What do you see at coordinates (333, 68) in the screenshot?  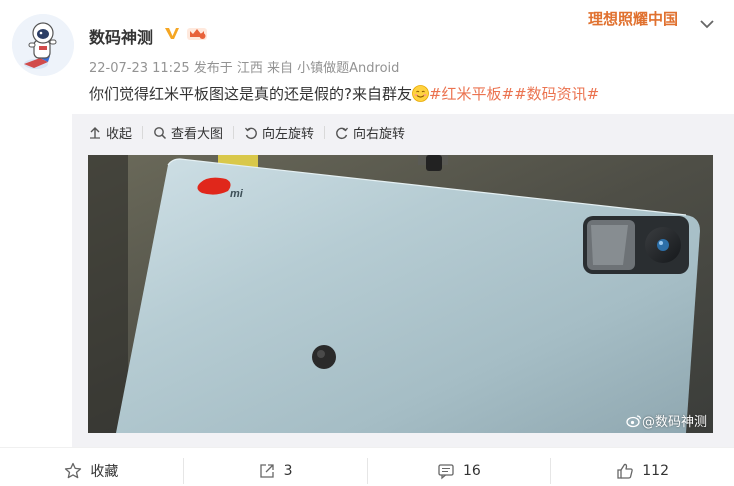 I see `post-source: 来自 小镇做题Android` at bounding box center [333, 68].